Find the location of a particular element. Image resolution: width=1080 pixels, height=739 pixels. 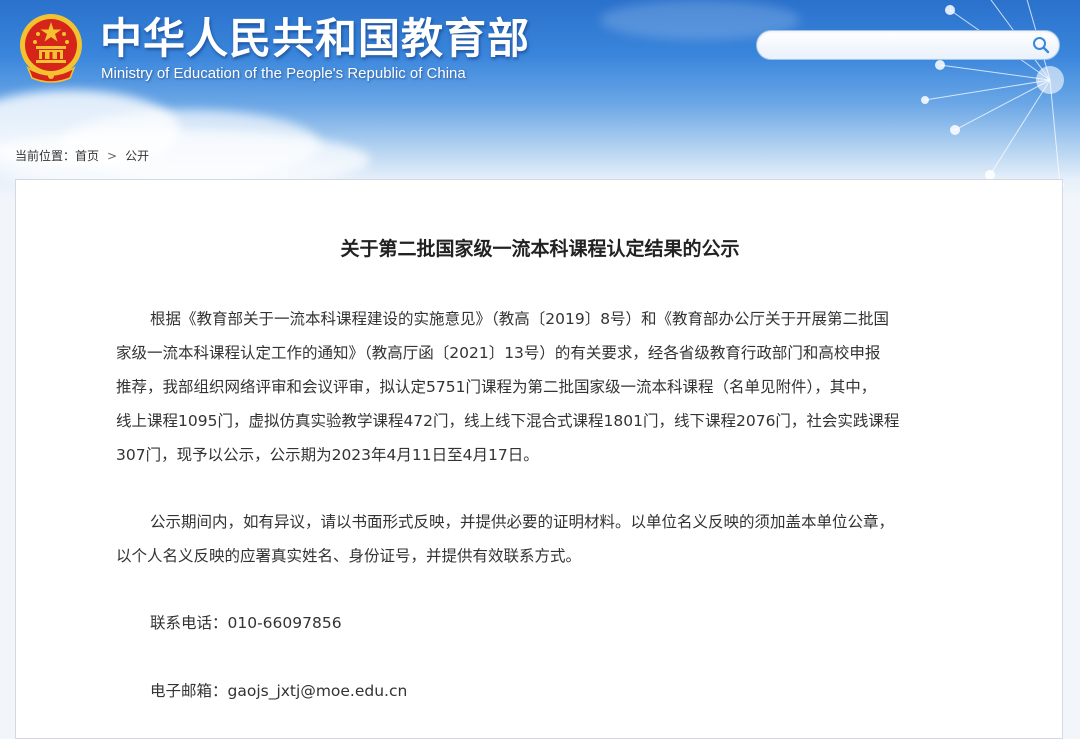

contact-phone: 联系电话：010-66097856 is located at coordinates (546, 623).